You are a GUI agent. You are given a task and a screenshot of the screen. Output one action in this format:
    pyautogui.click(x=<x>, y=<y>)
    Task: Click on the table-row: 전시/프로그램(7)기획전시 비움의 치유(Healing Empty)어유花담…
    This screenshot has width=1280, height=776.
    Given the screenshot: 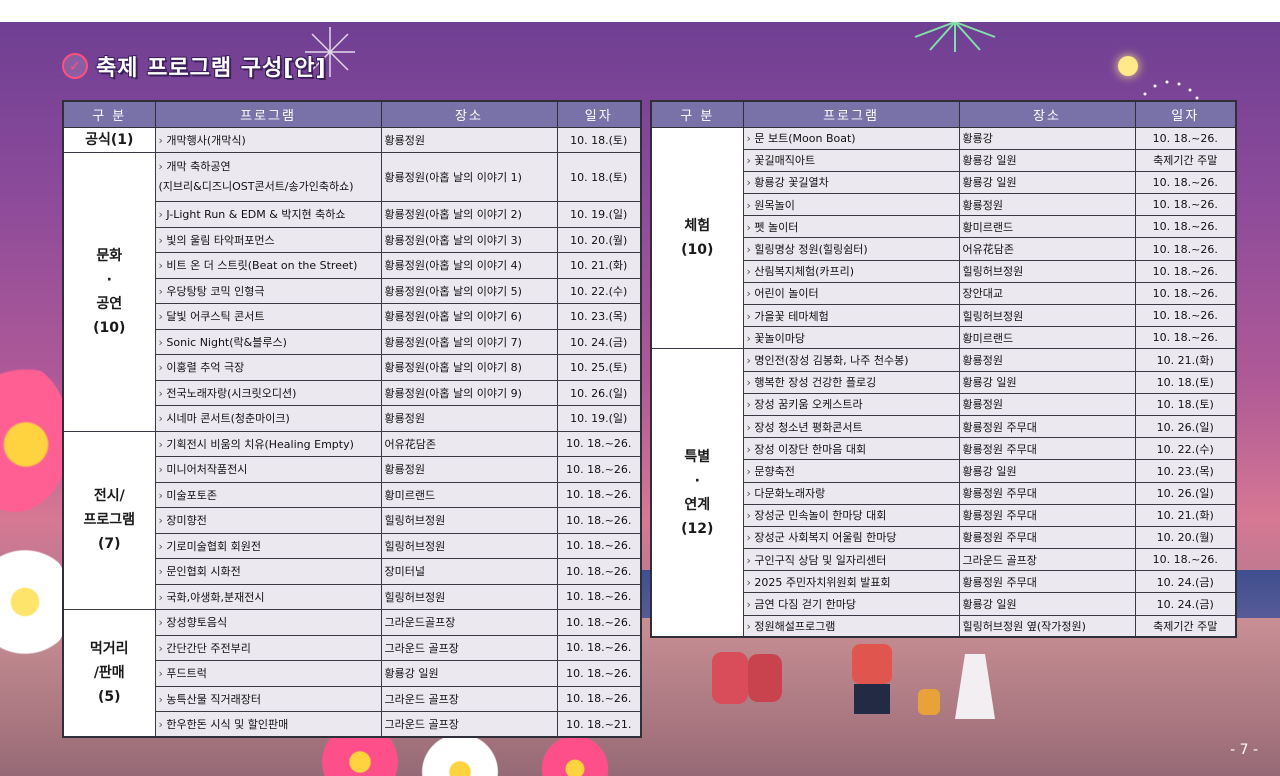 What is the action you would take?
    pyautogui.click(x=352, y=520)
    